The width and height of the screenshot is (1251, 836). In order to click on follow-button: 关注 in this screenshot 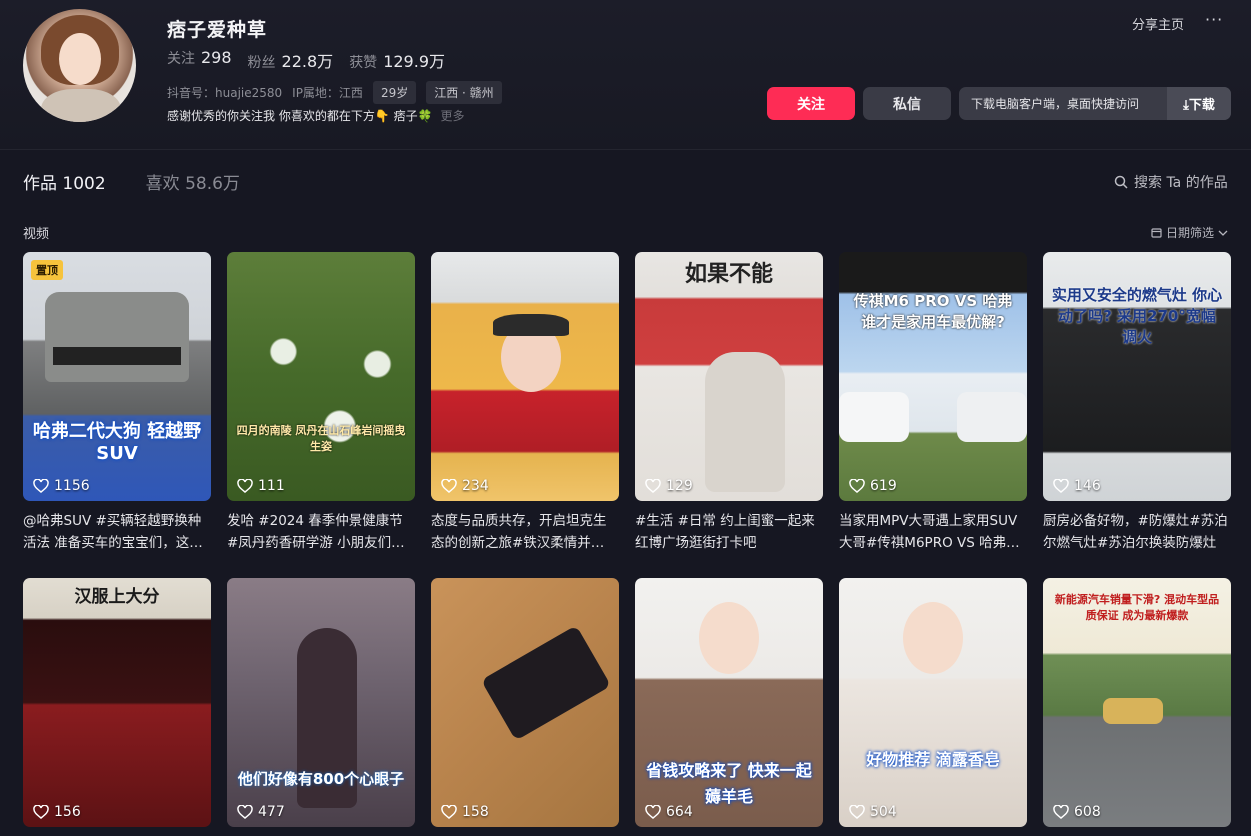, I will do `click(811, 103)`.